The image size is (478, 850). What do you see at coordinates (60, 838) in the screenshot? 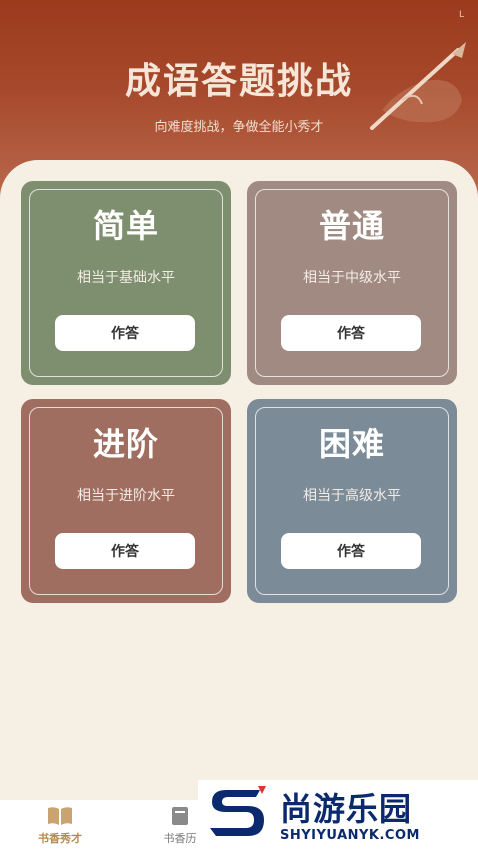
I see `tab-label: 书香秀才` at bounding box center [60, 838].